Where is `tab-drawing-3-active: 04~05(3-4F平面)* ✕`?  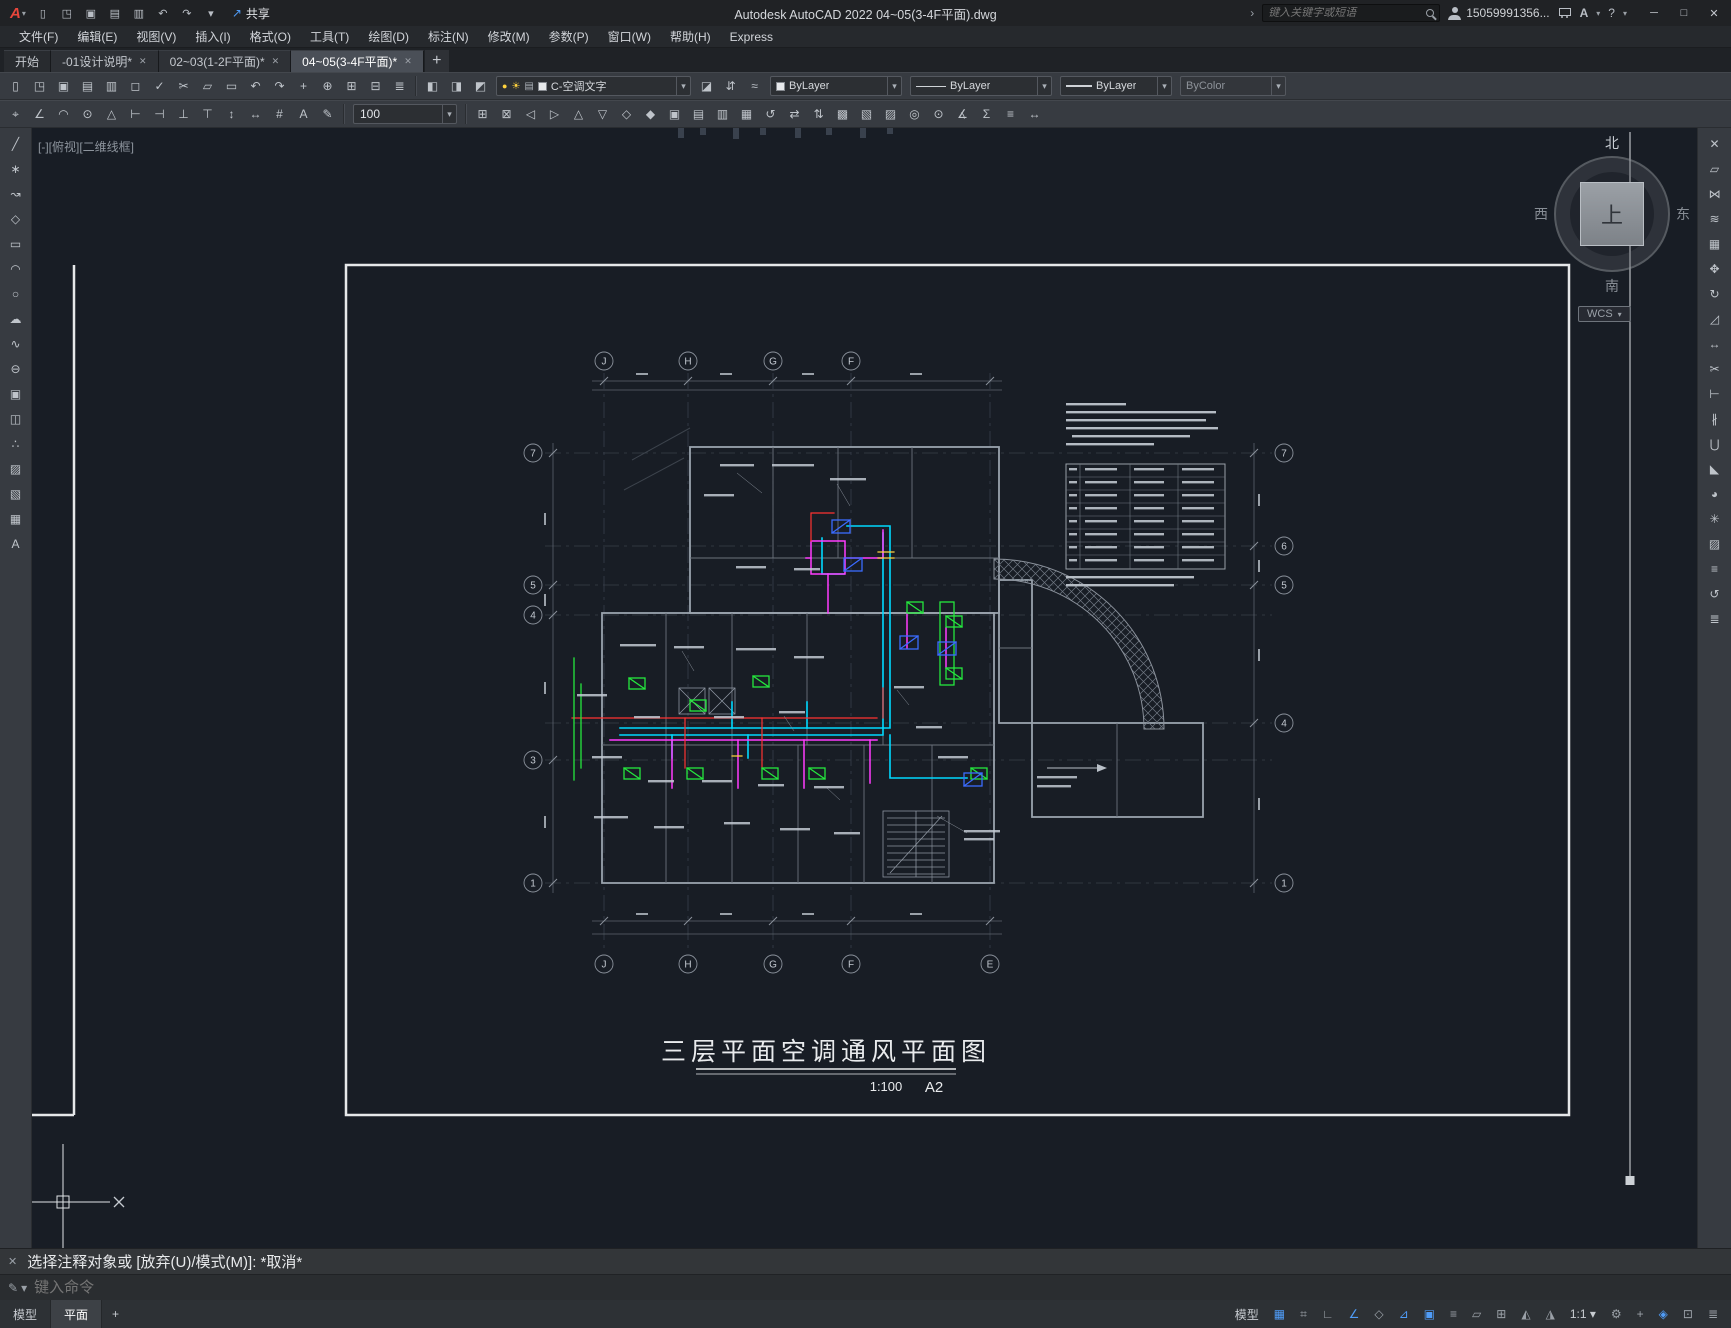
tab-drawing-3-active: 04~05(3-4F平面)* ✕ is located at coordinates (357, 61).